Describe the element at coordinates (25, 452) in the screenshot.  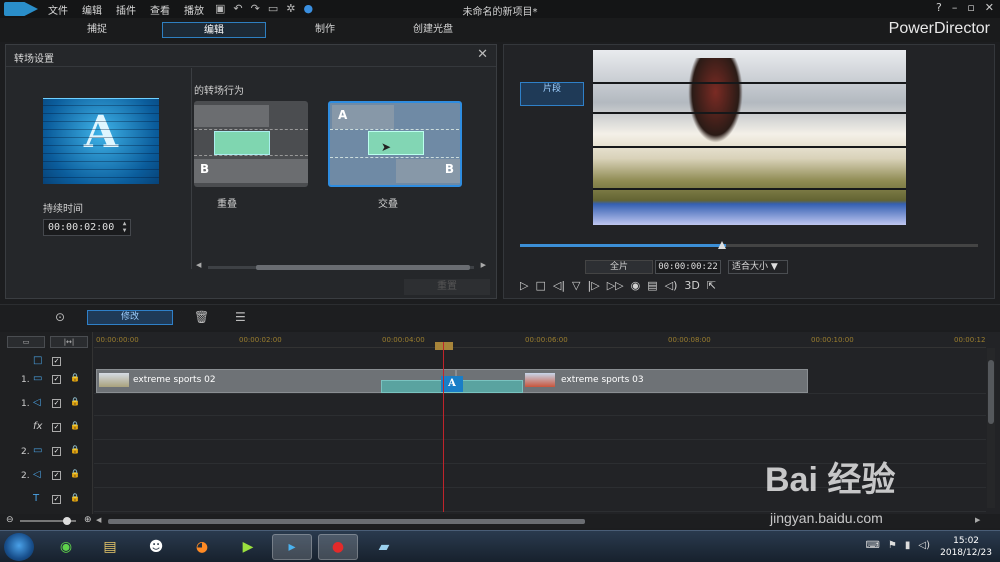
I see `track-number: 2.` at that location.